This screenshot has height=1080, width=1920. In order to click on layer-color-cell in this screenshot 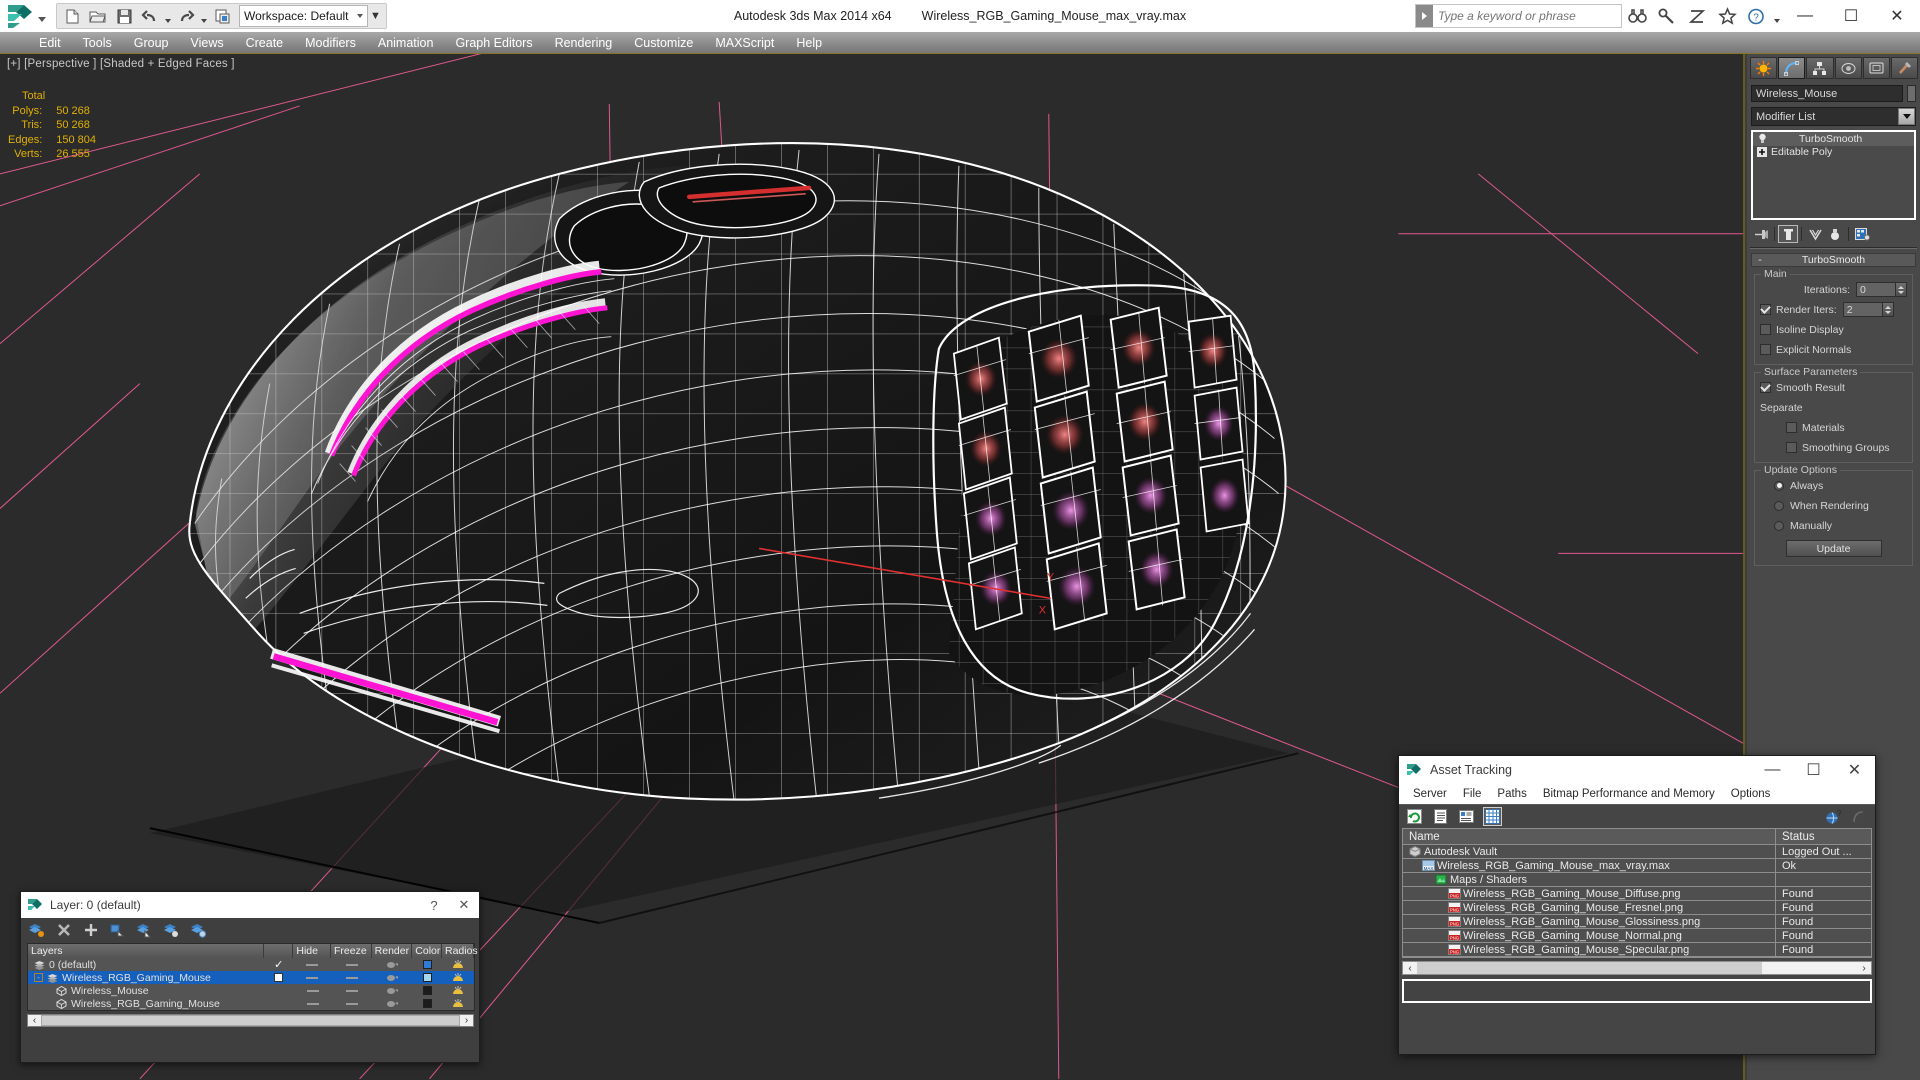, I will do `click(428, 964)`.